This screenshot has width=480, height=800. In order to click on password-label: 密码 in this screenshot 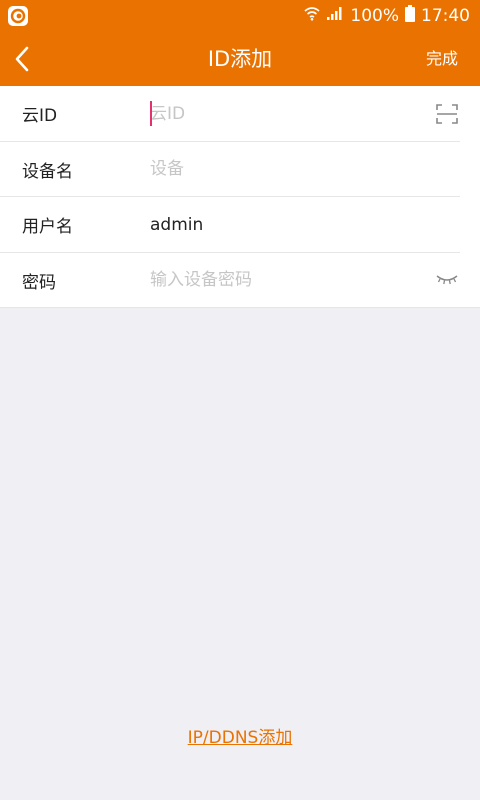, I will do `click(39, 282)`.